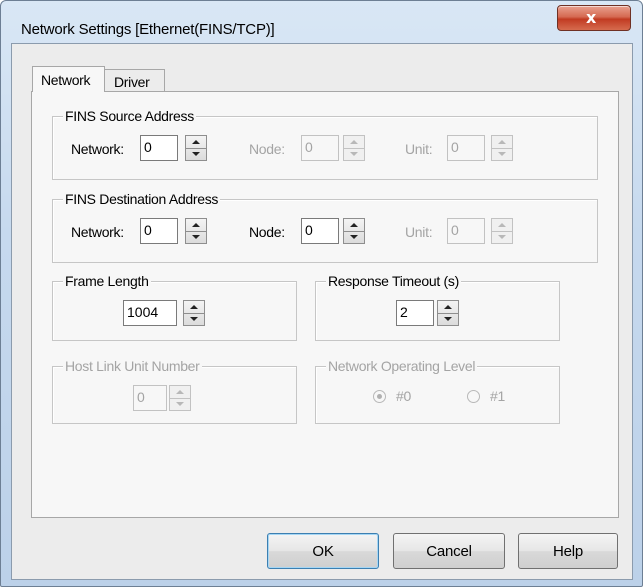  I want to click on source-unit-input: 0, so click(466, 148).